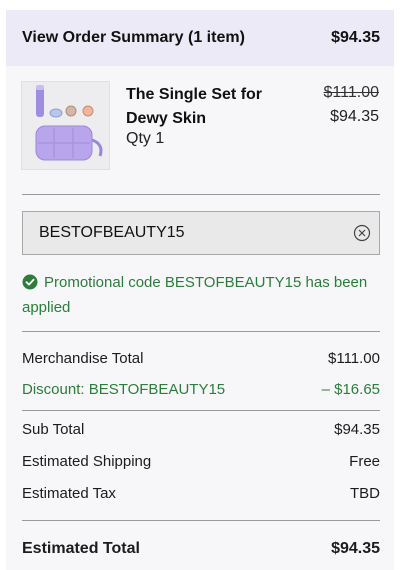  I want to click on discount-label: Discount: BESTOFBEAUTY15, so click(124, 389).